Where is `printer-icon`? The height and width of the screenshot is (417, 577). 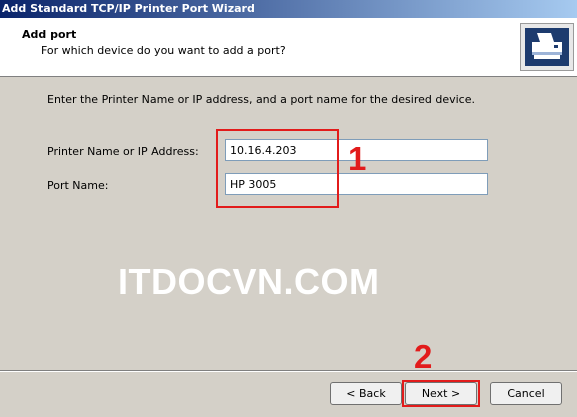 printer-icon is located at coordinates (547, 47).